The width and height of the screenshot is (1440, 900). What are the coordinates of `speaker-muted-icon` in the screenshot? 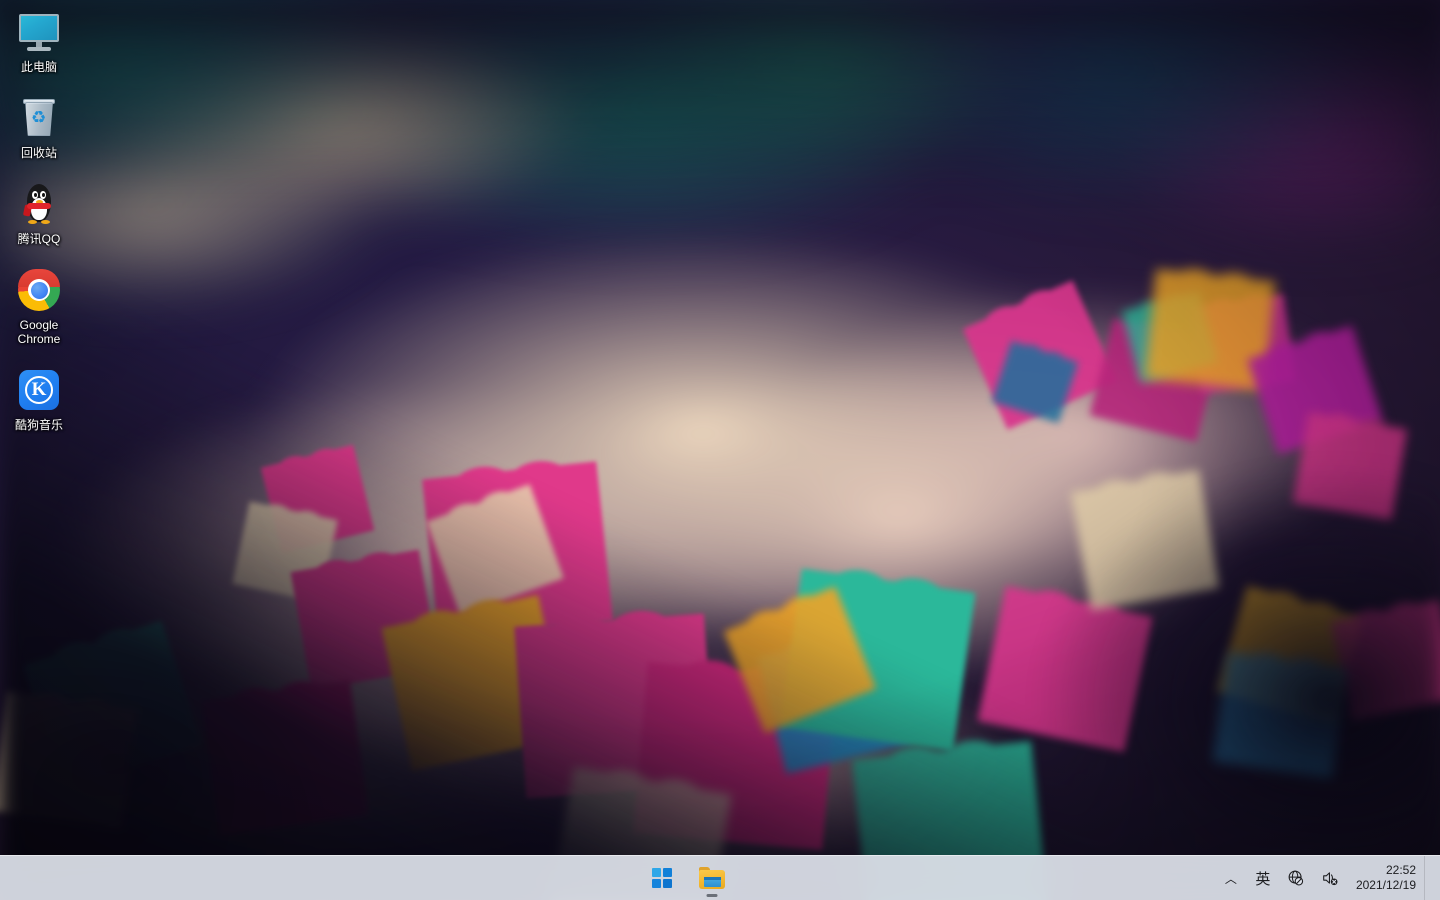 It's located at (1330, 879).